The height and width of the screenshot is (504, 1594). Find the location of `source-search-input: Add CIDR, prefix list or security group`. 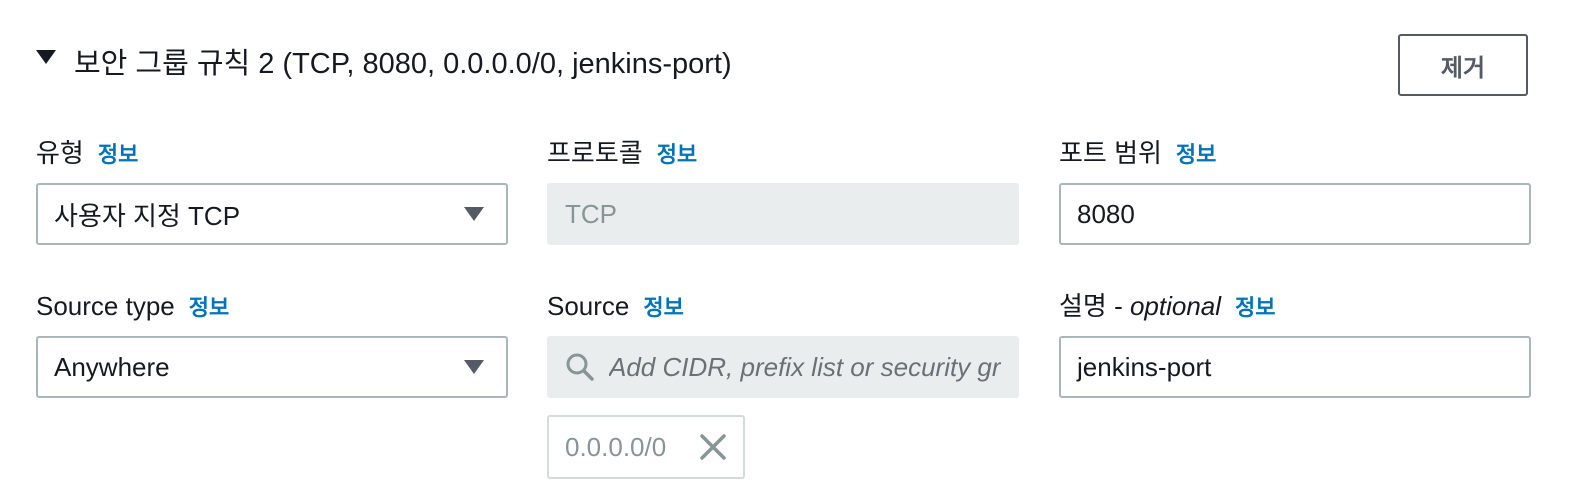

source-search-input: Add CIDR, prefix list or security group is located at coordinates (783, 367).